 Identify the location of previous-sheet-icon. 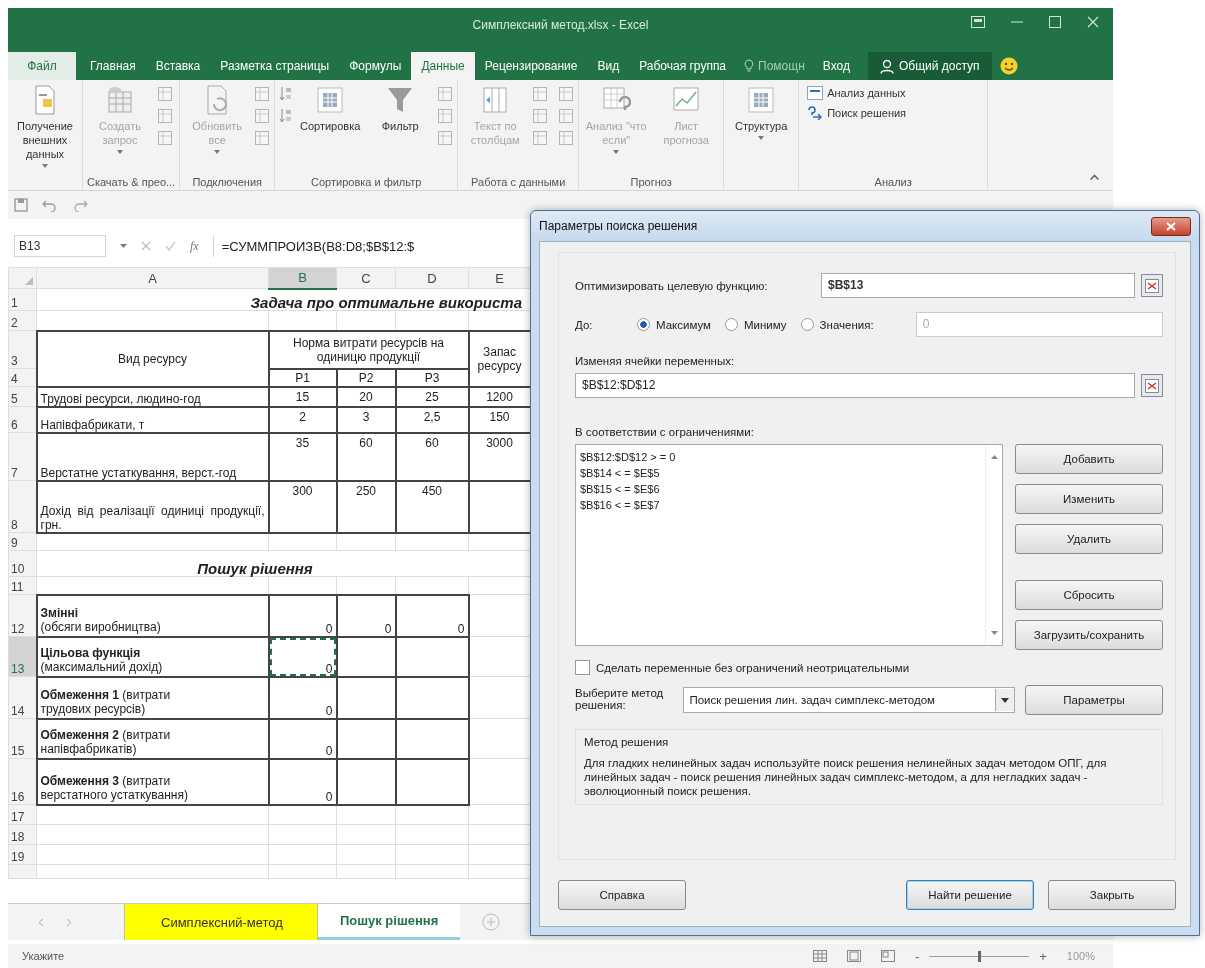
(41, 922).